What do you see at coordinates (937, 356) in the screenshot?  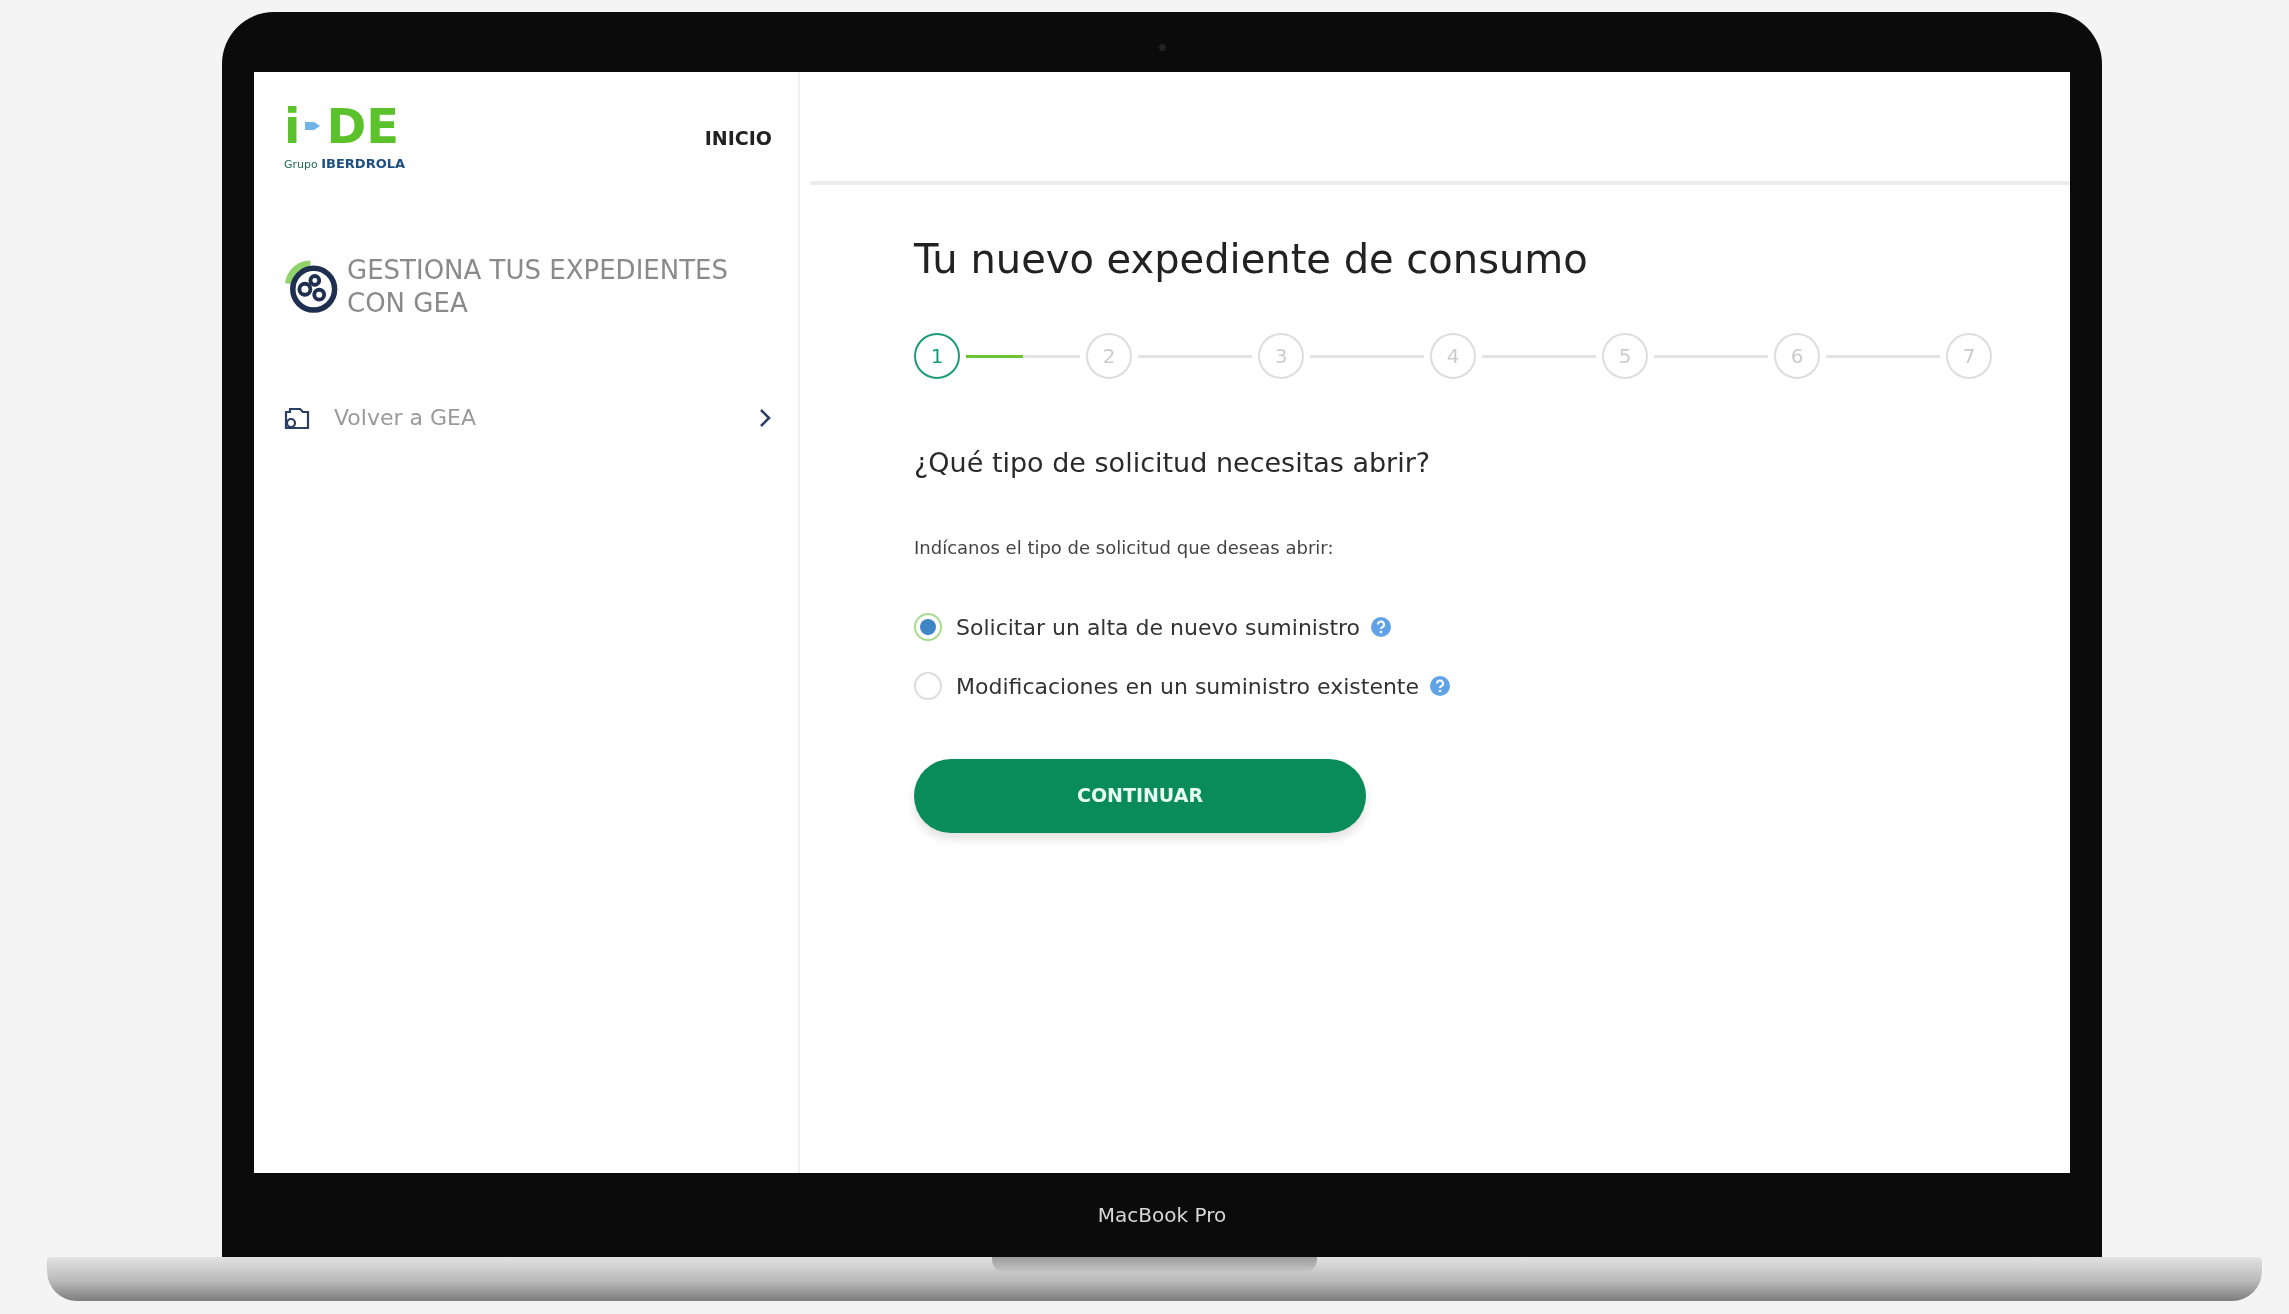 I see `step-indicator: 1` at bounding box center [937, 356].